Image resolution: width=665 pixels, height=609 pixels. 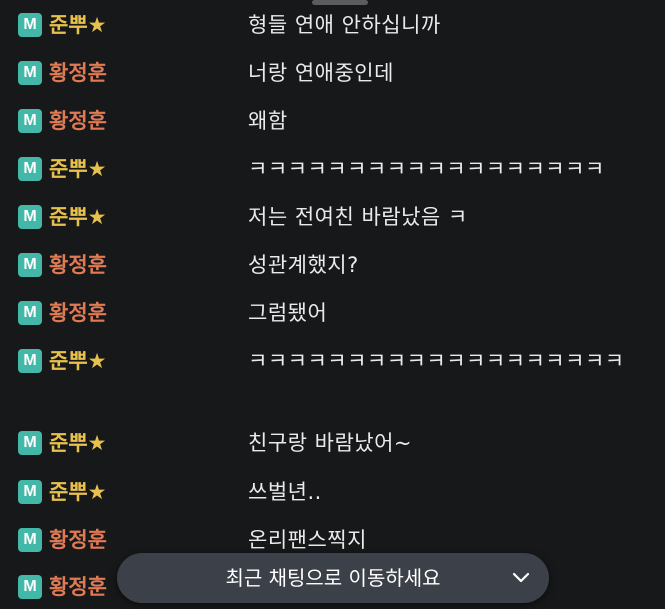 I want to click on chat-text: 쓰벌년.., so click(x=285, y=492).